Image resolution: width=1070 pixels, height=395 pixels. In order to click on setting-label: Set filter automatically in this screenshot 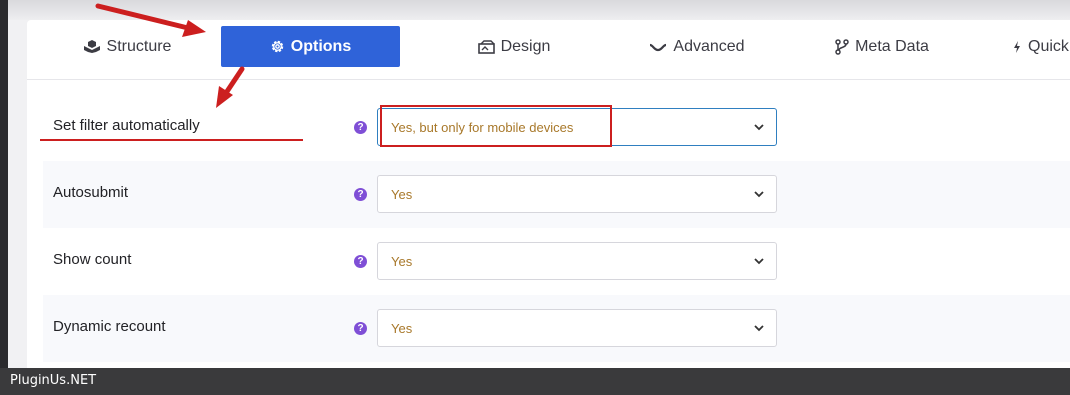, I will do `click(126, 125)`.